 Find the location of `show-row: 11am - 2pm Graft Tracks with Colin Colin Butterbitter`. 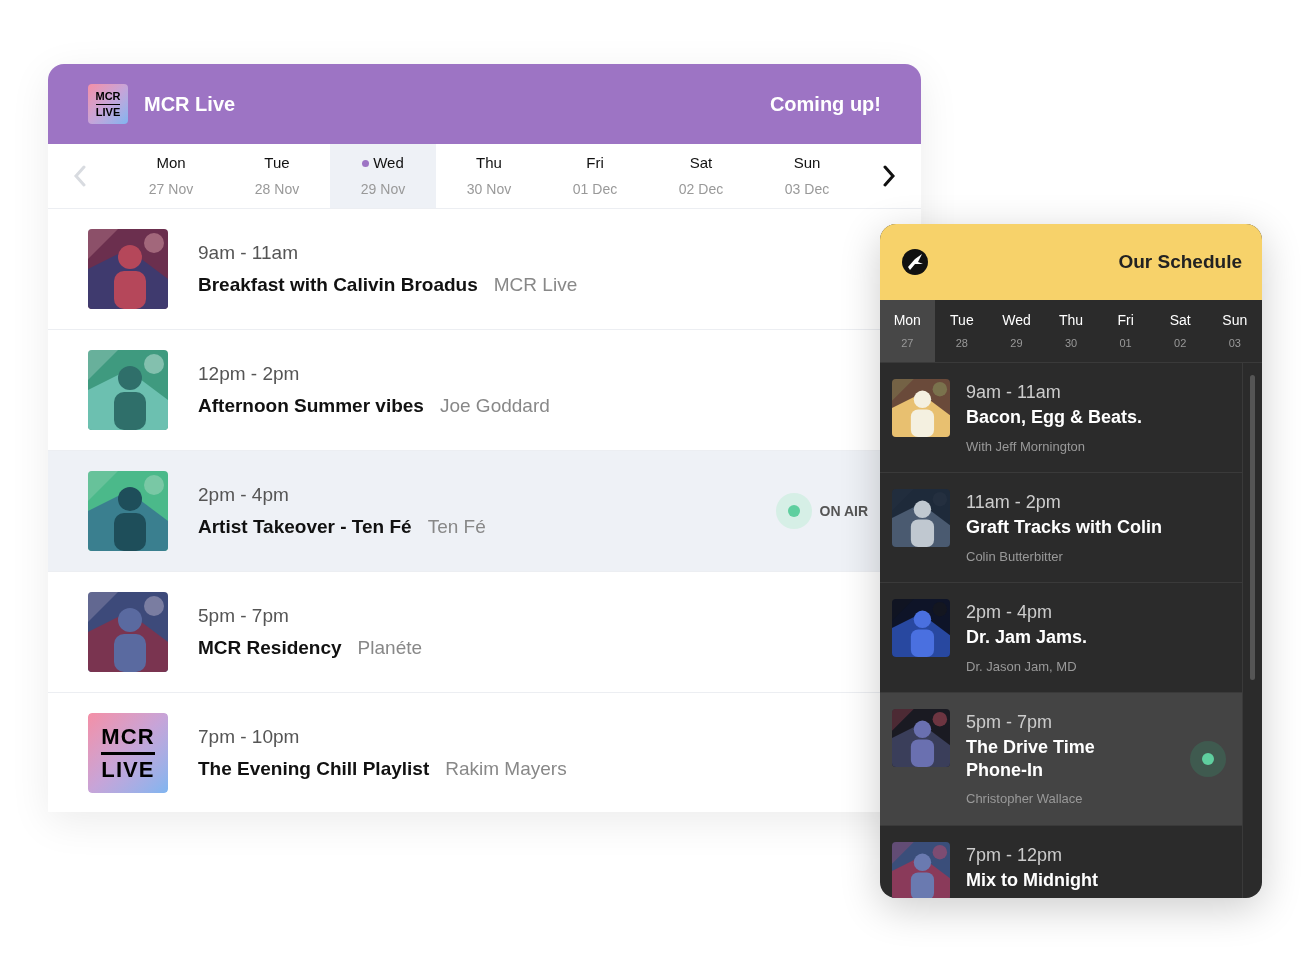

show-row: 11am - 2pm Graft Tracks with Colin Colin Butterbitter is located at coordinates (1061, 528).